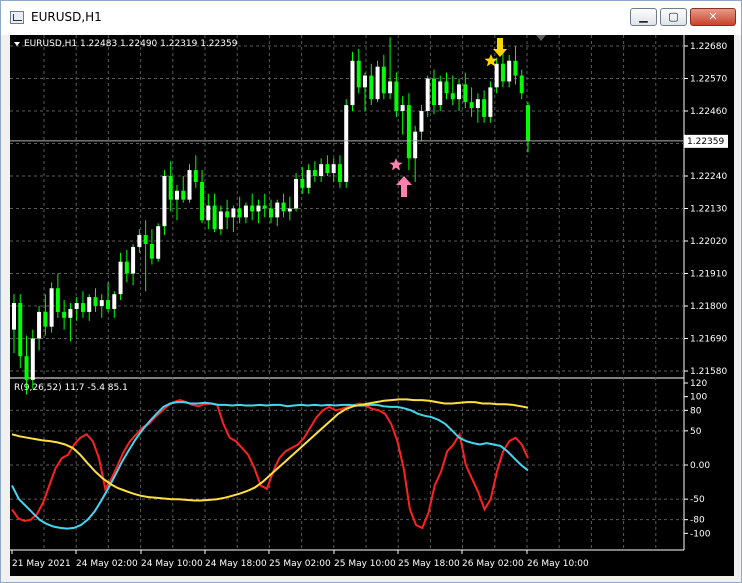  I want to click on indicator-tick-label: -50, so click(697, 500).